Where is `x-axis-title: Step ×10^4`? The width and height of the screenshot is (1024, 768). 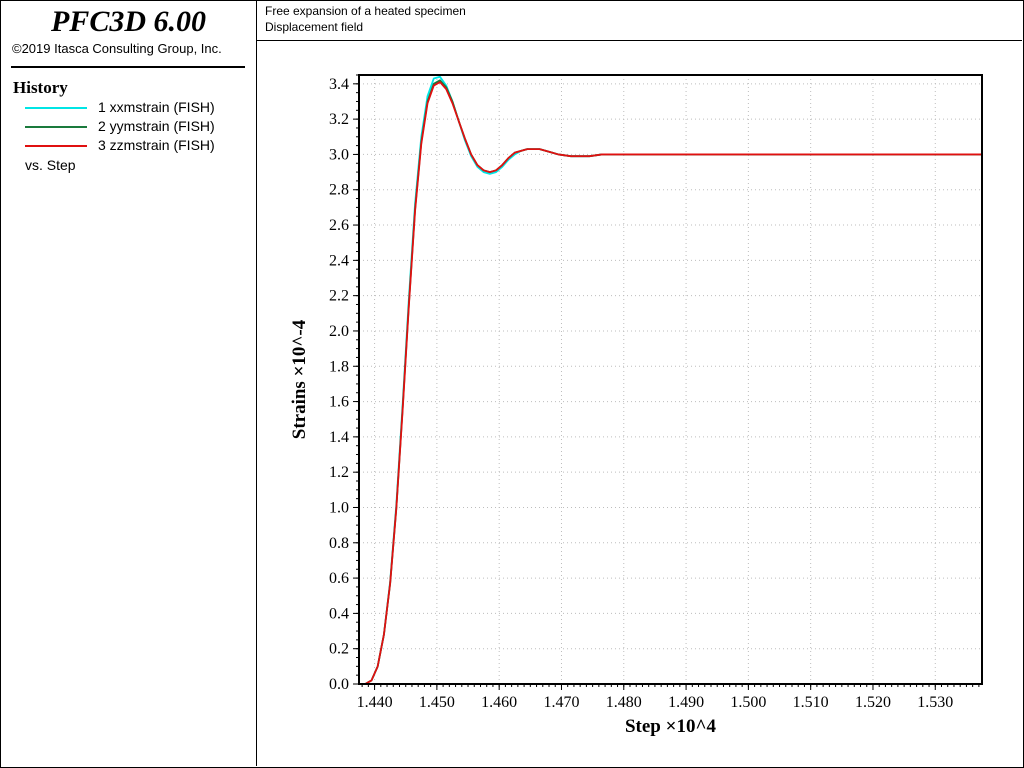 x-axis-title: Step ×10^4 is located at coordinates (671, 726).